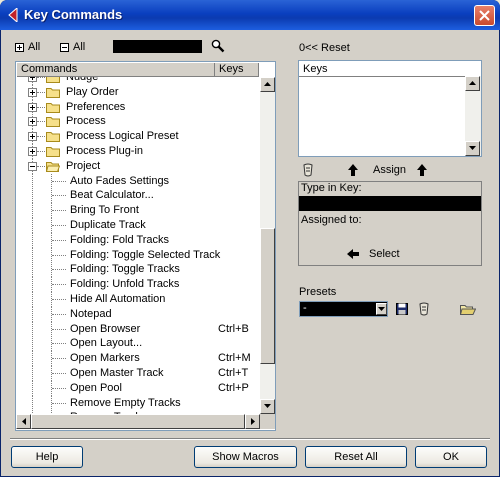  What do you see at coordinates (30, 48) in the screenshot?
I see `expand-all-button: All` at bounding box center [30, 48].